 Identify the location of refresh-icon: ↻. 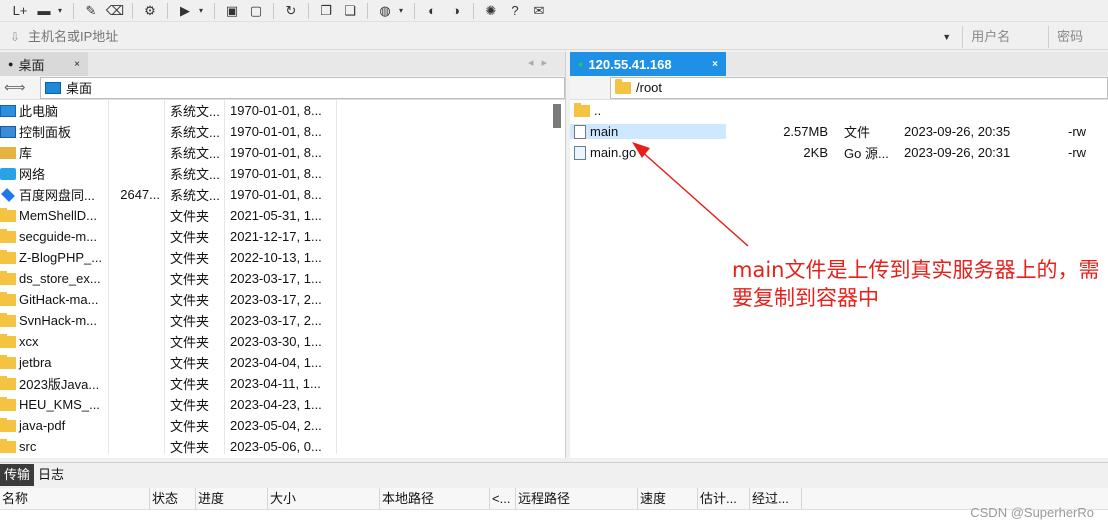
(291, 11).